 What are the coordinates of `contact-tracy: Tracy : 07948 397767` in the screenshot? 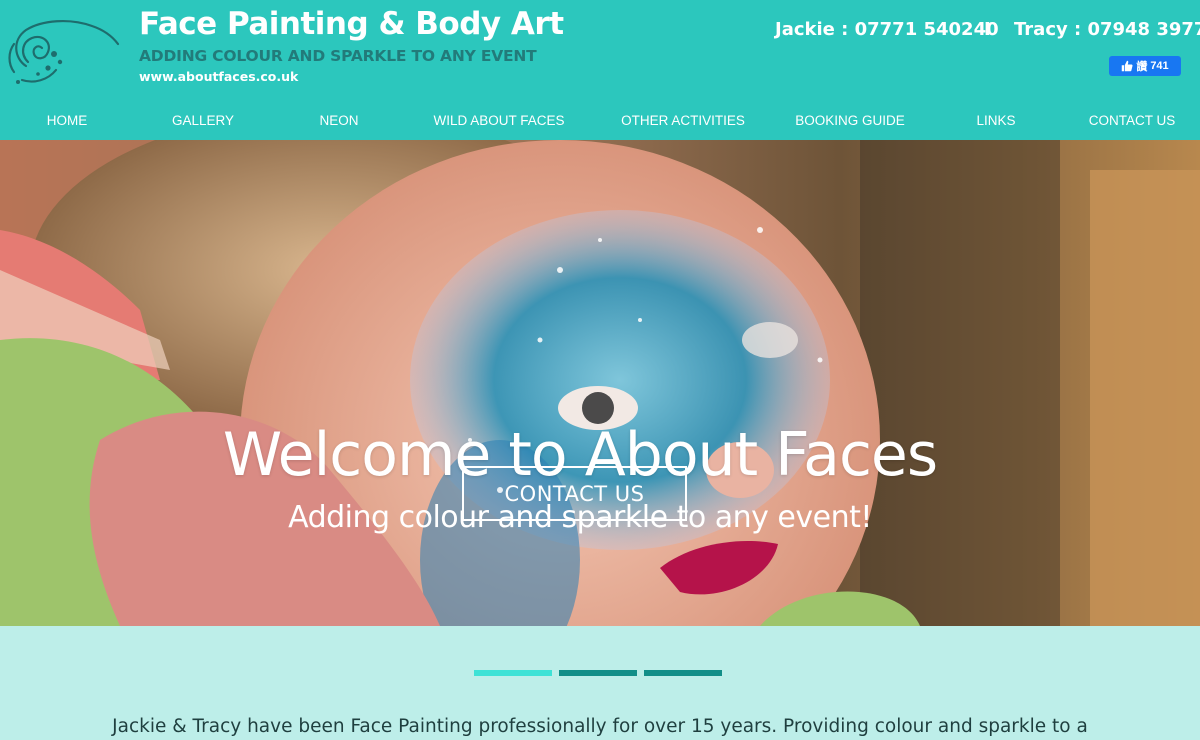 It's located at (1107, 29).